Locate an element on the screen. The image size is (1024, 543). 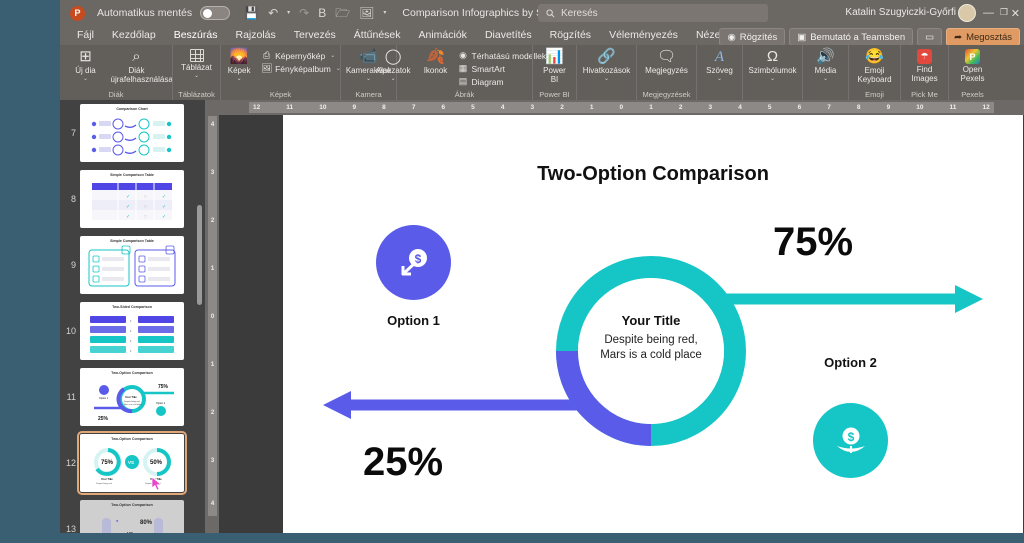
icons-button: 🍂 Ikonok is located at coordinates (436, 62).